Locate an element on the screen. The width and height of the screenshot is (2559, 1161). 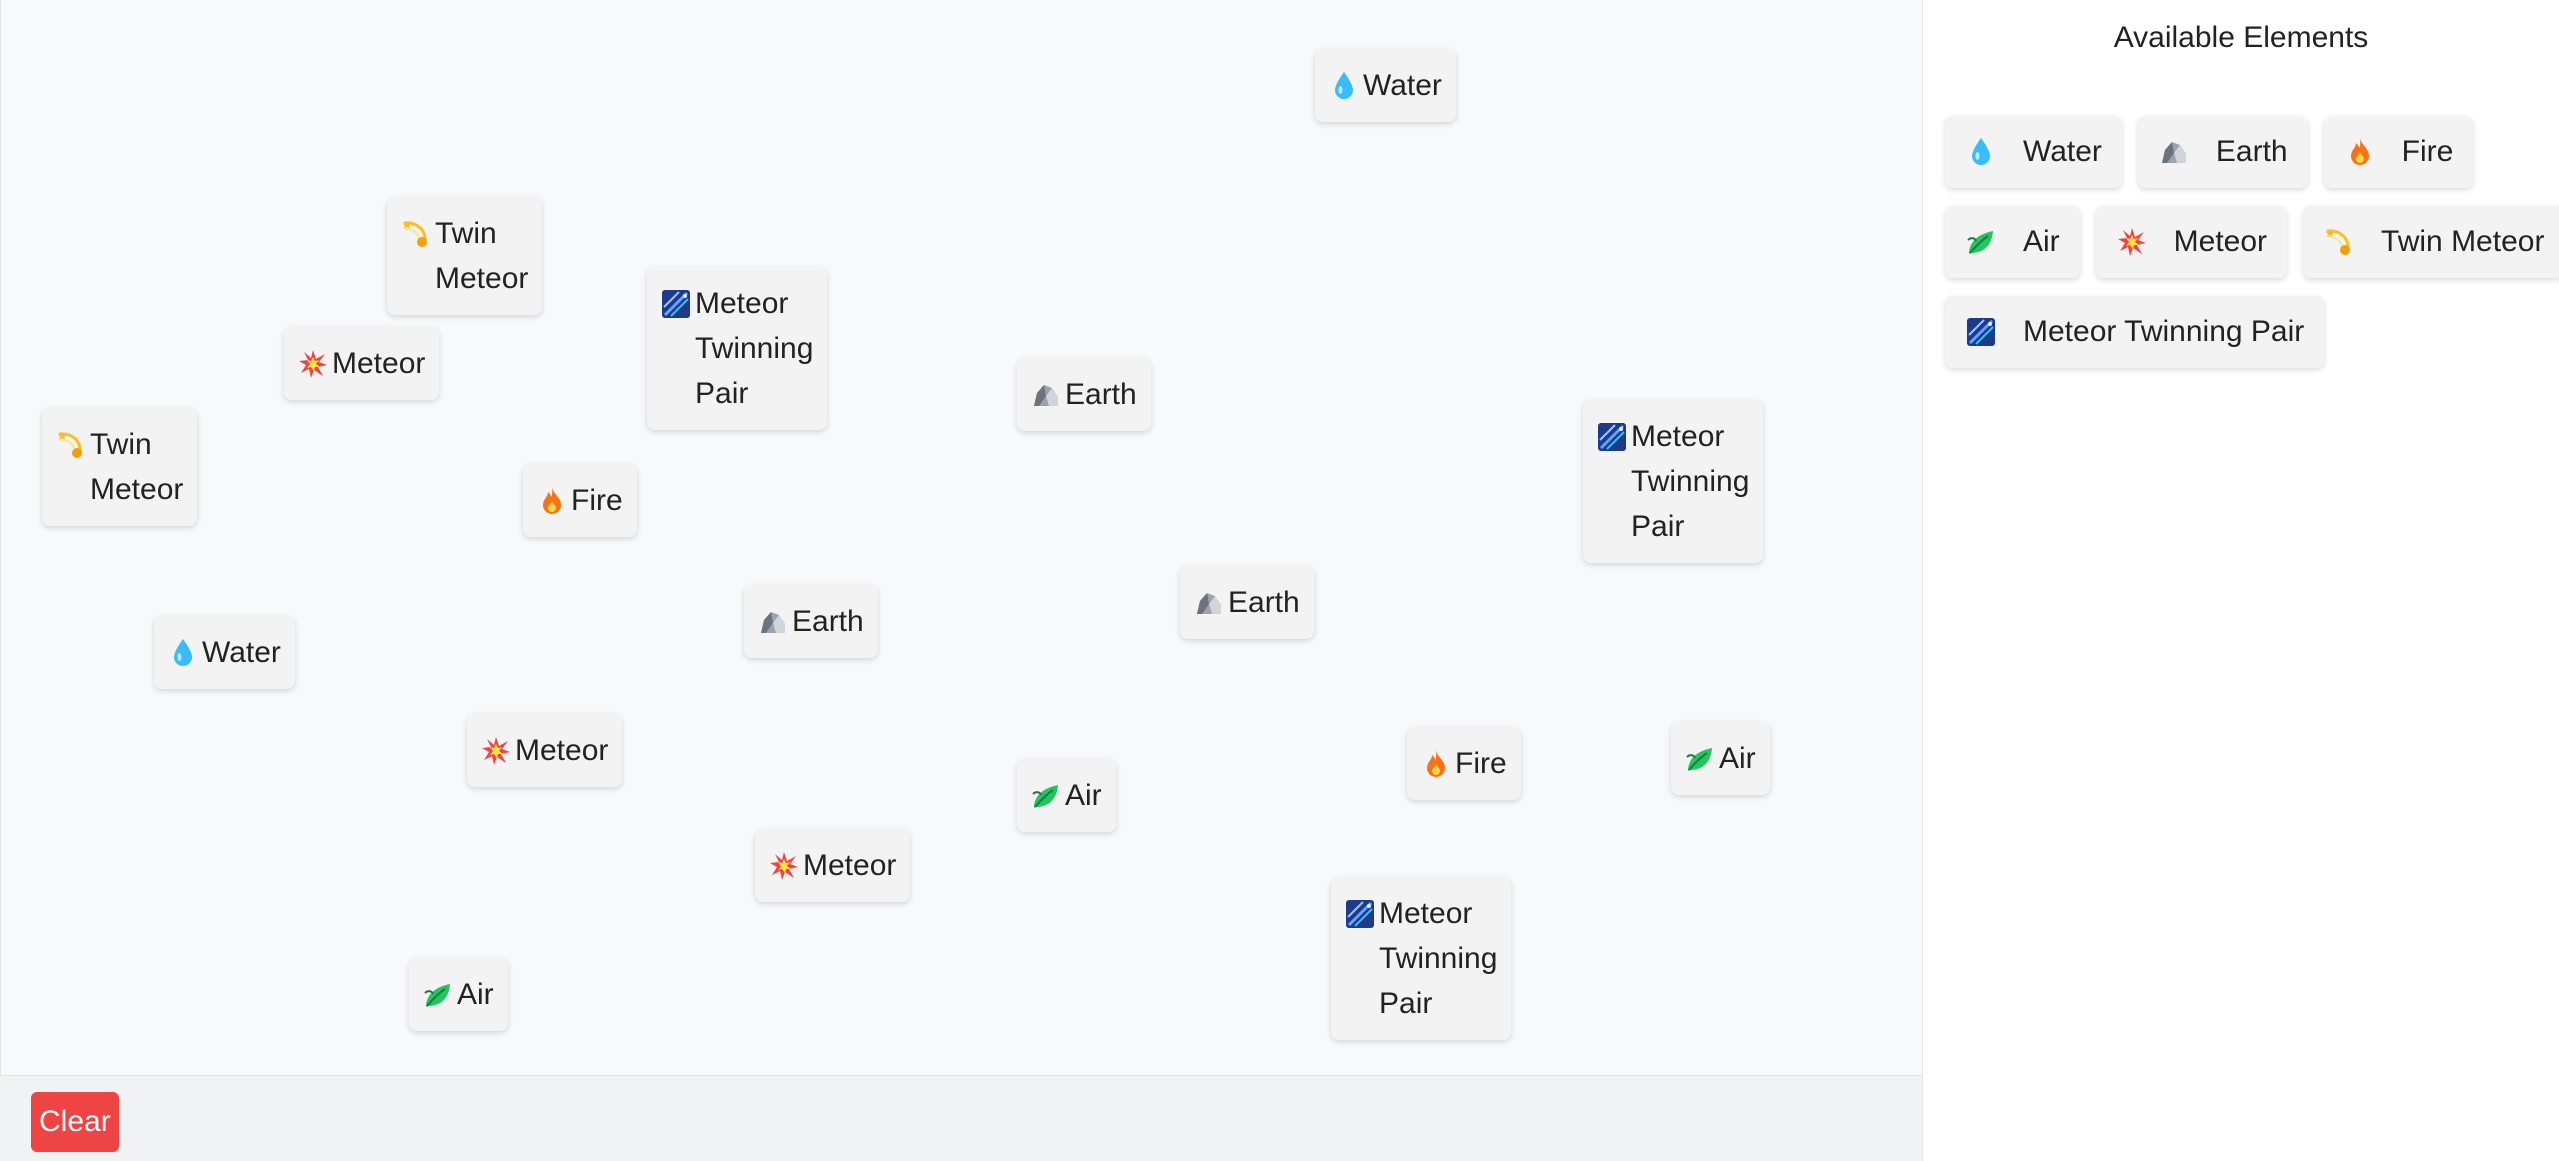
sidebar-title: Available Elements is located at coordinates (2241, 37).